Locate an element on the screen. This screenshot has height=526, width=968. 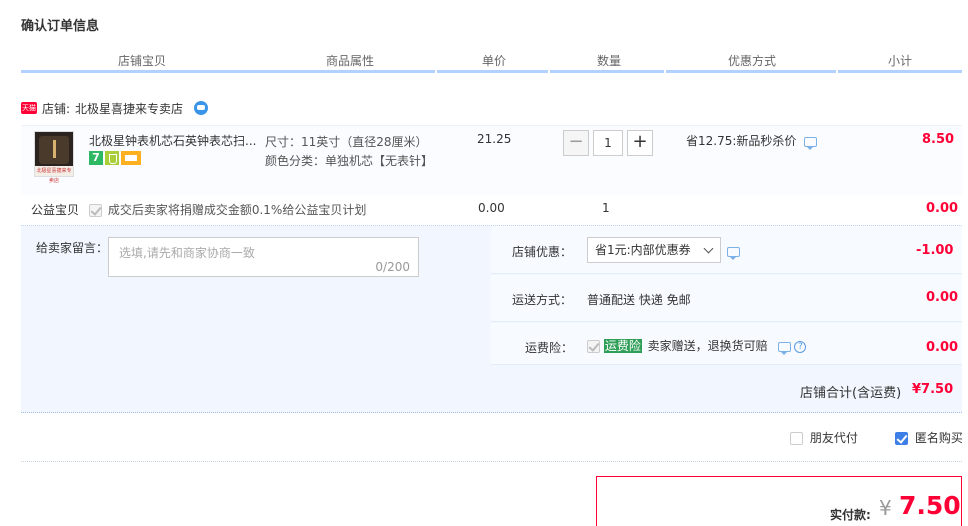
payment-label: 实付款: is located at coordinates (850, 515).